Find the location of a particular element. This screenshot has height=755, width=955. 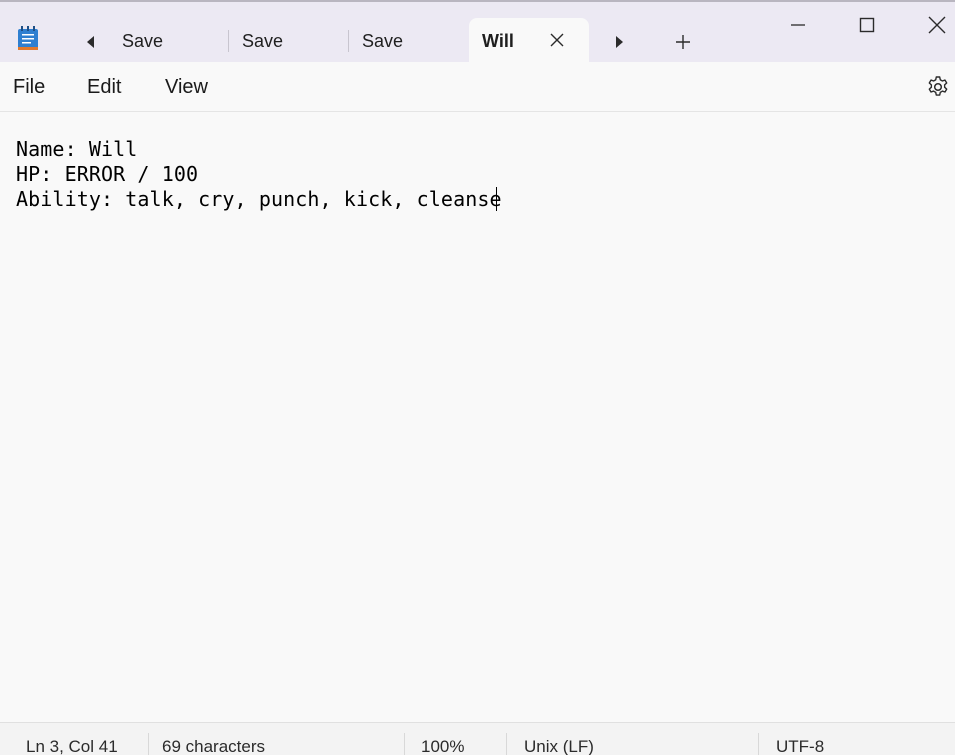

menu-file: File is located at coordinates (29, 87).